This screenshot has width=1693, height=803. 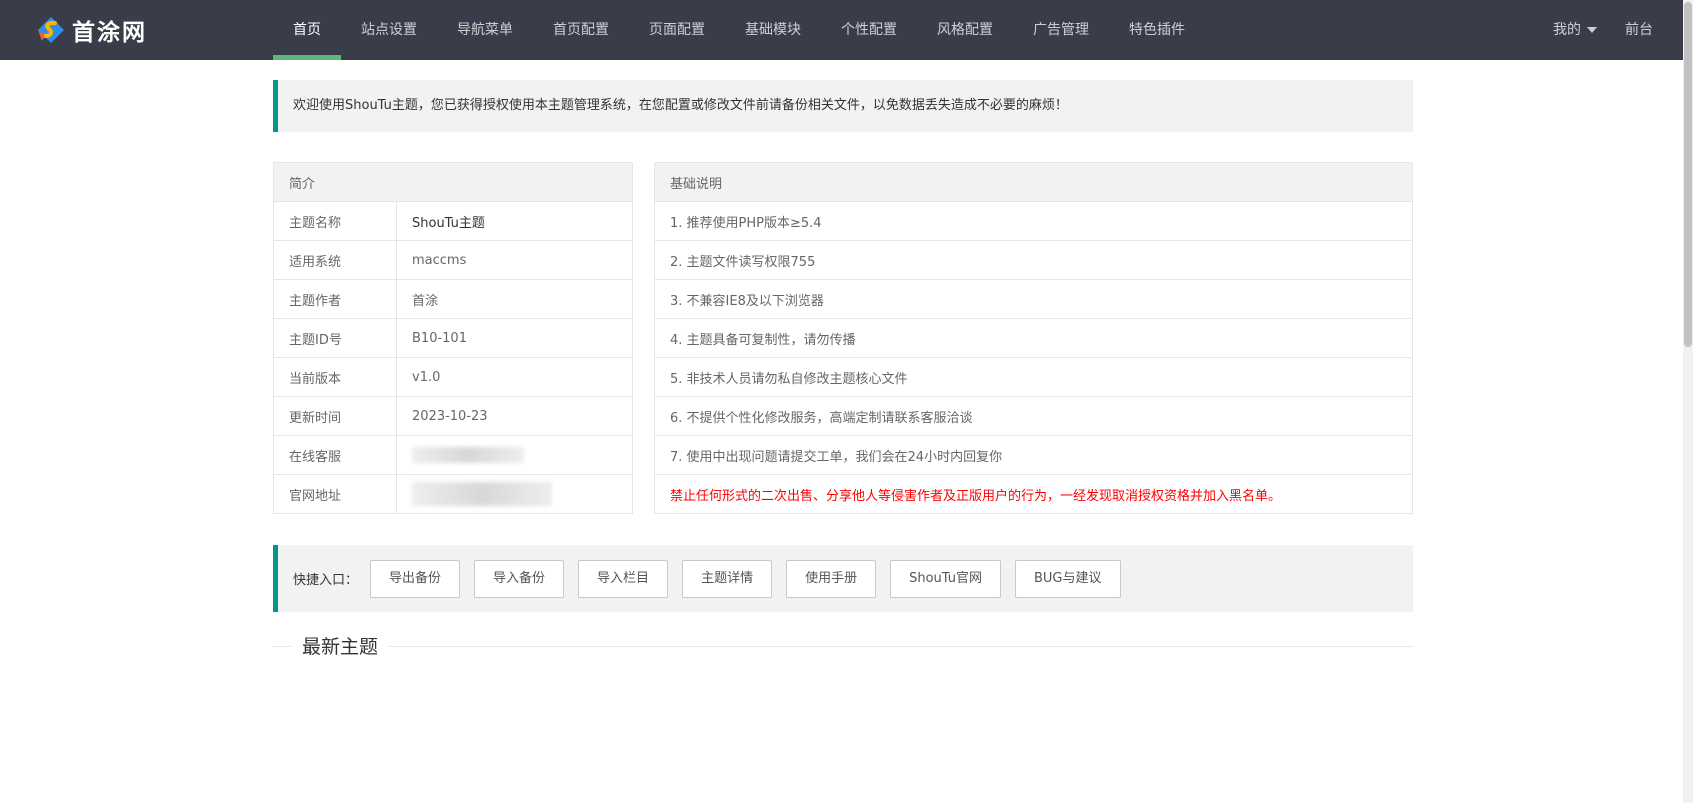 I want to click on intro-key: 主题ID号, so click(x=335, y=338).